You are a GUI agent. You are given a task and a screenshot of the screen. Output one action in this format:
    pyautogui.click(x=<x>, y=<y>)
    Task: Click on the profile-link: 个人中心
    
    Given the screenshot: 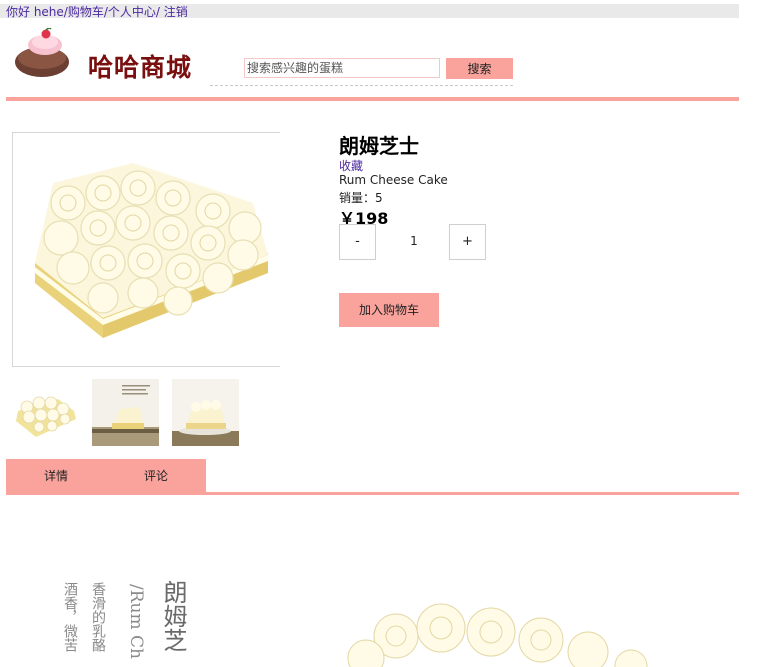 What is the action you would take?
    pyautogui.click(x=132, y=12)
    